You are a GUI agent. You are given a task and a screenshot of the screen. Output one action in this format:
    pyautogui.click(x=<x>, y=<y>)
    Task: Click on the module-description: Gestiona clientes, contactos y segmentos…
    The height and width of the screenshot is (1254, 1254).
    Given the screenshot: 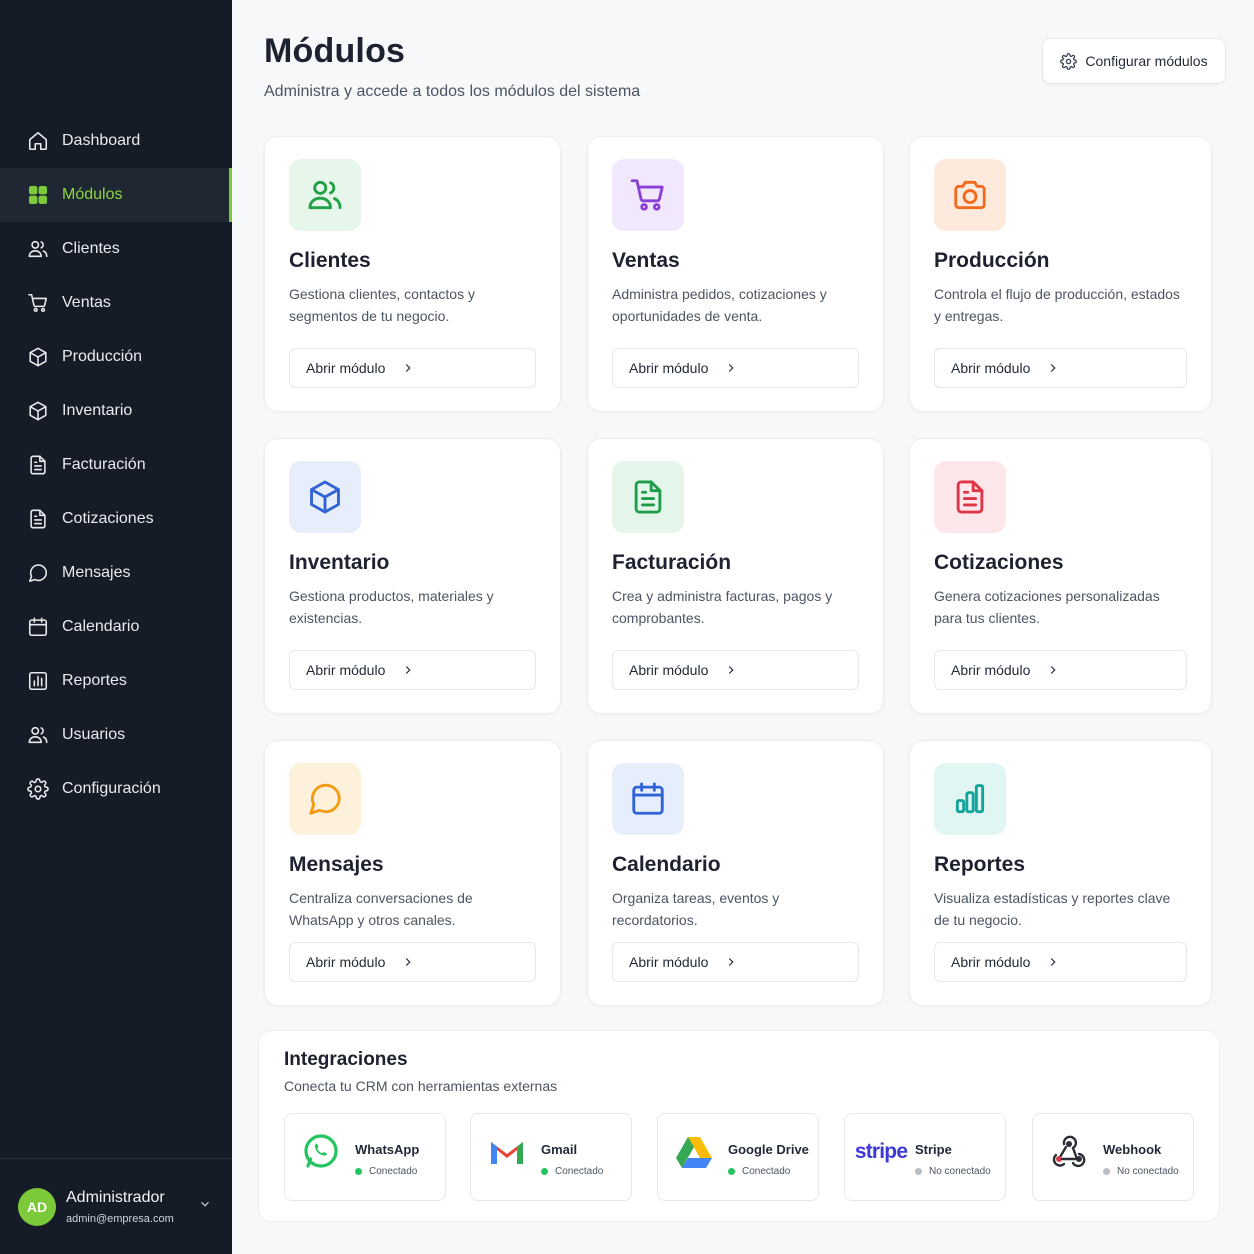 What is the action you would take?
    pyautogui.click(x=382, y=305)
    